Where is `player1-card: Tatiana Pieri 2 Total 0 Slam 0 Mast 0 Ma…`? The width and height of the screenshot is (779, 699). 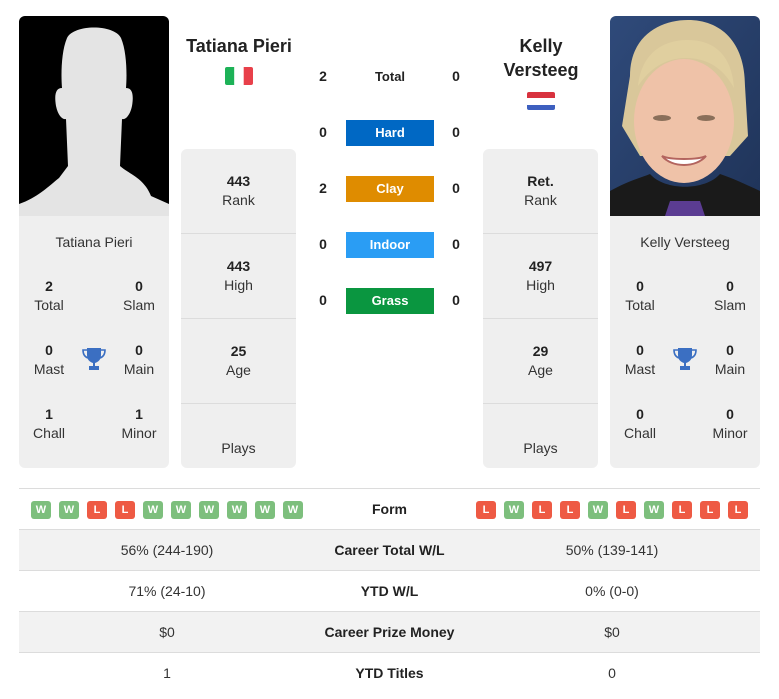
player1-card: Tatiana Pieri 2 Total 0 Slam 0 Mast 0 Ma… is located at coordinates (94, 242).